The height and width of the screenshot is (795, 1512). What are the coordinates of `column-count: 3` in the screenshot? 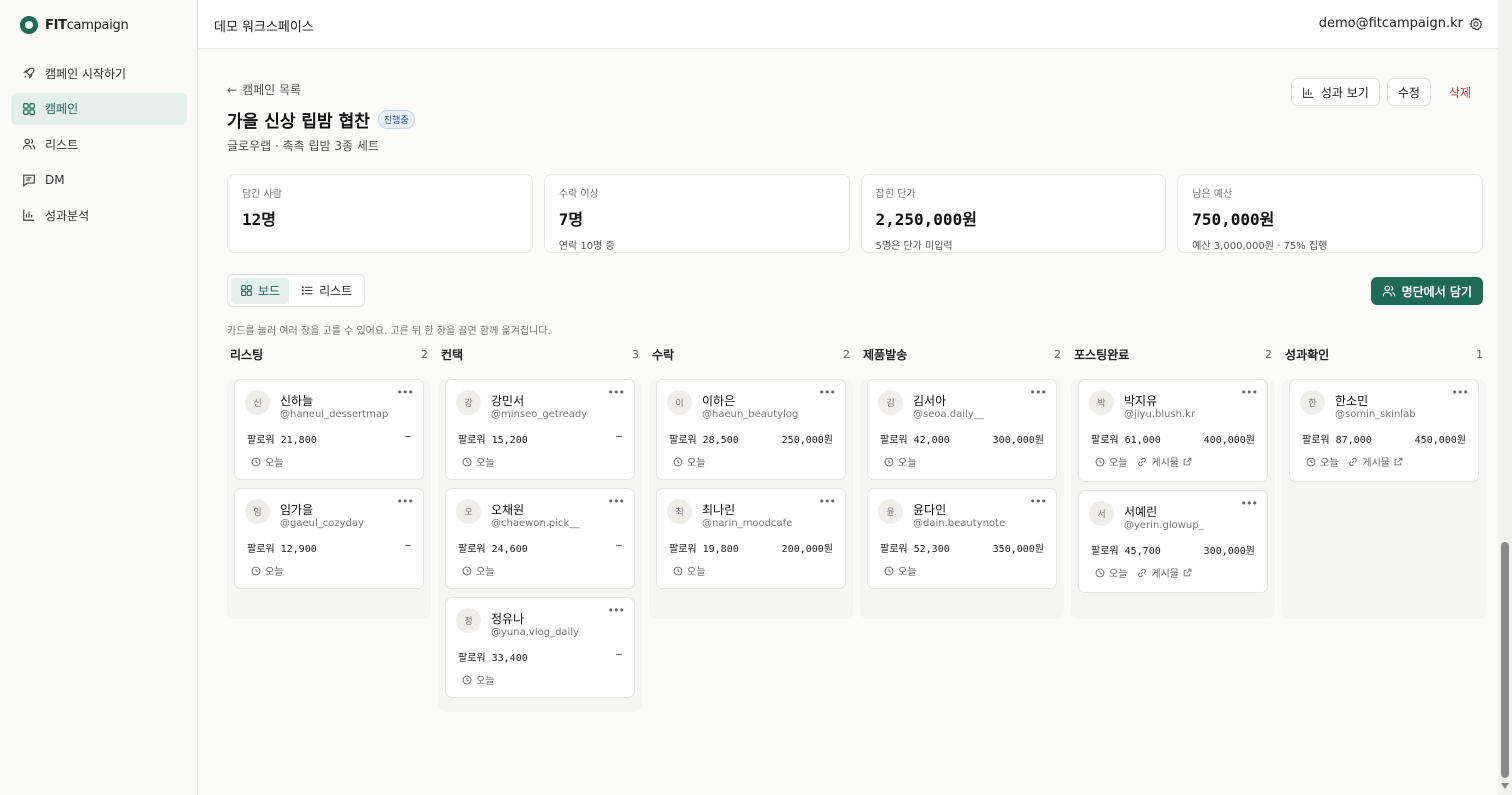 It's located at (635, 354).